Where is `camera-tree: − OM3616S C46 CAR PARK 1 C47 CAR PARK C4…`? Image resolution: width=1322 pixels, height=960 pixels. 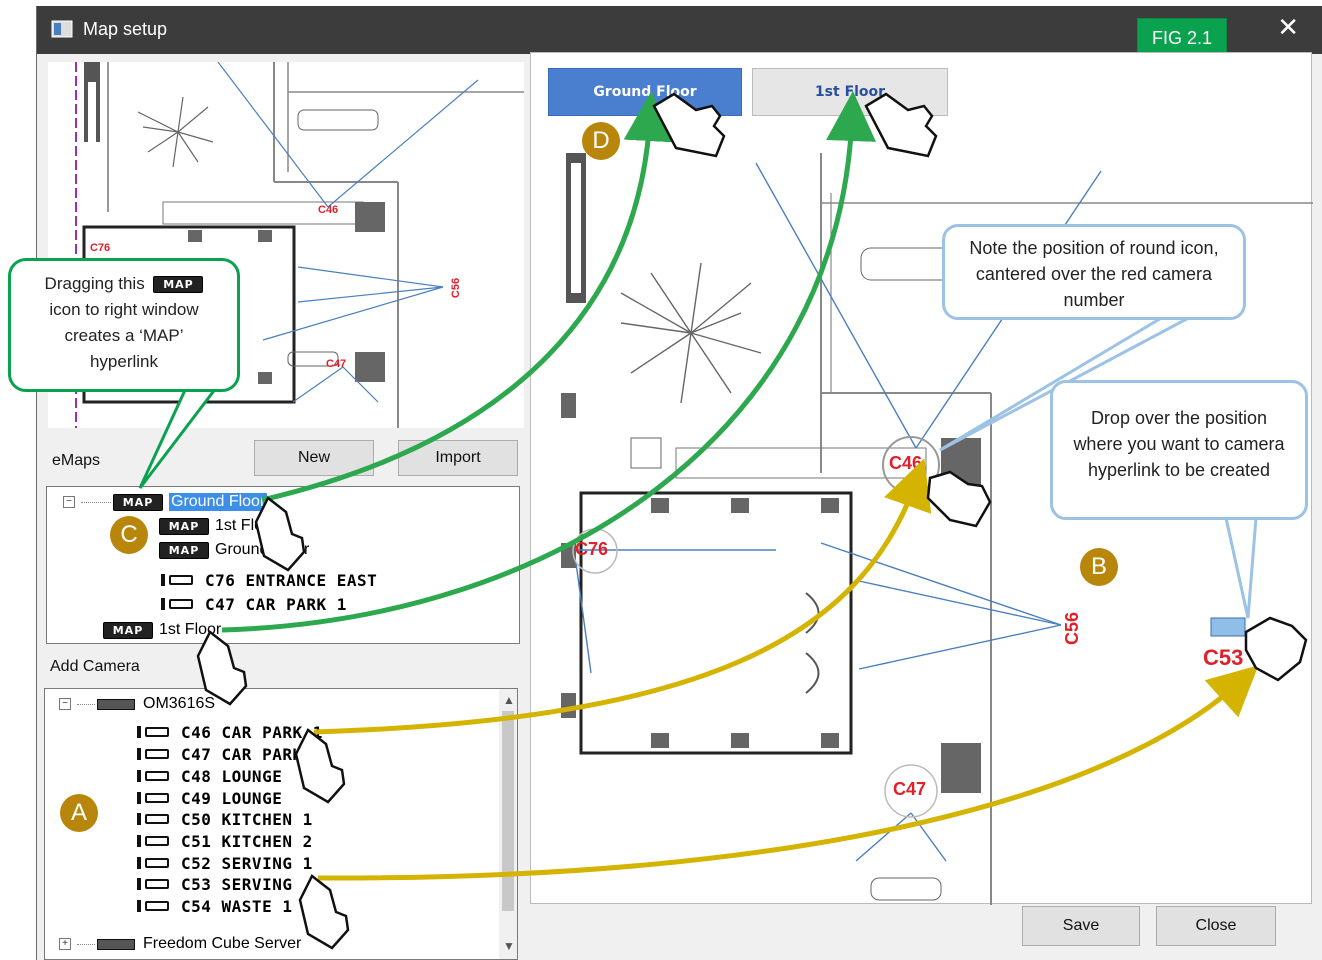 camera-tree: − OM3616S C46 CAR PARK 1 C47 CAR PARK C4… is located at coordinates (281, 824).